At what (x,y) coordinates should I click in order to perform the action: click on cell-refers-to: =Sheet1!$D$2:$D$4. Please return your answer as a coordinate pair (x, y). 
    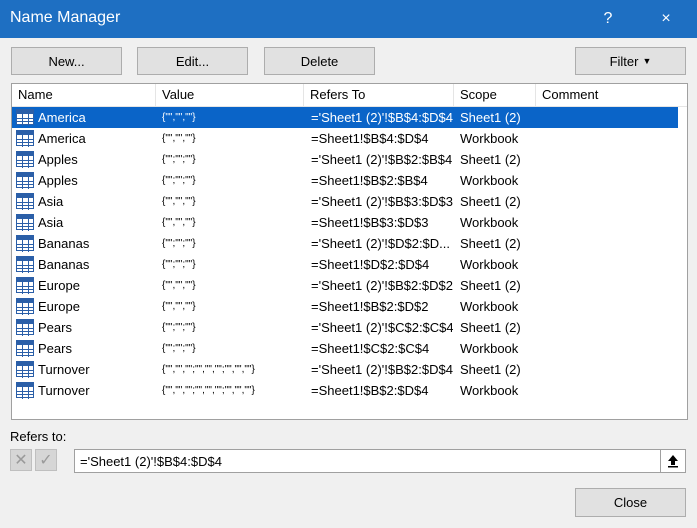
    Looking at the image, I should click on (370, 264).